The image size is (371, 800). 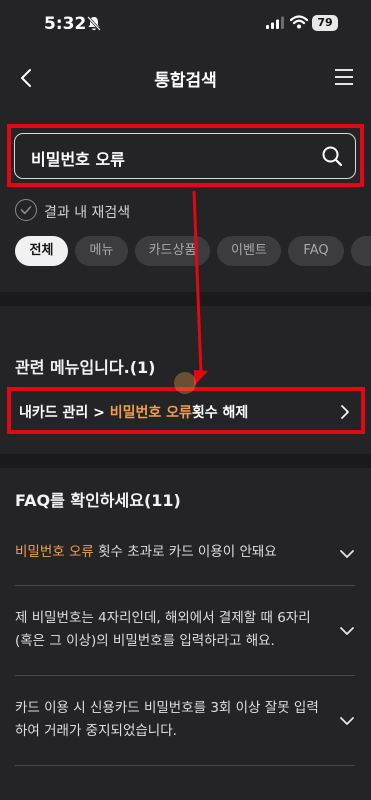 I want to click on chip-card-products: 카드상품, so click(x=172, y=251).